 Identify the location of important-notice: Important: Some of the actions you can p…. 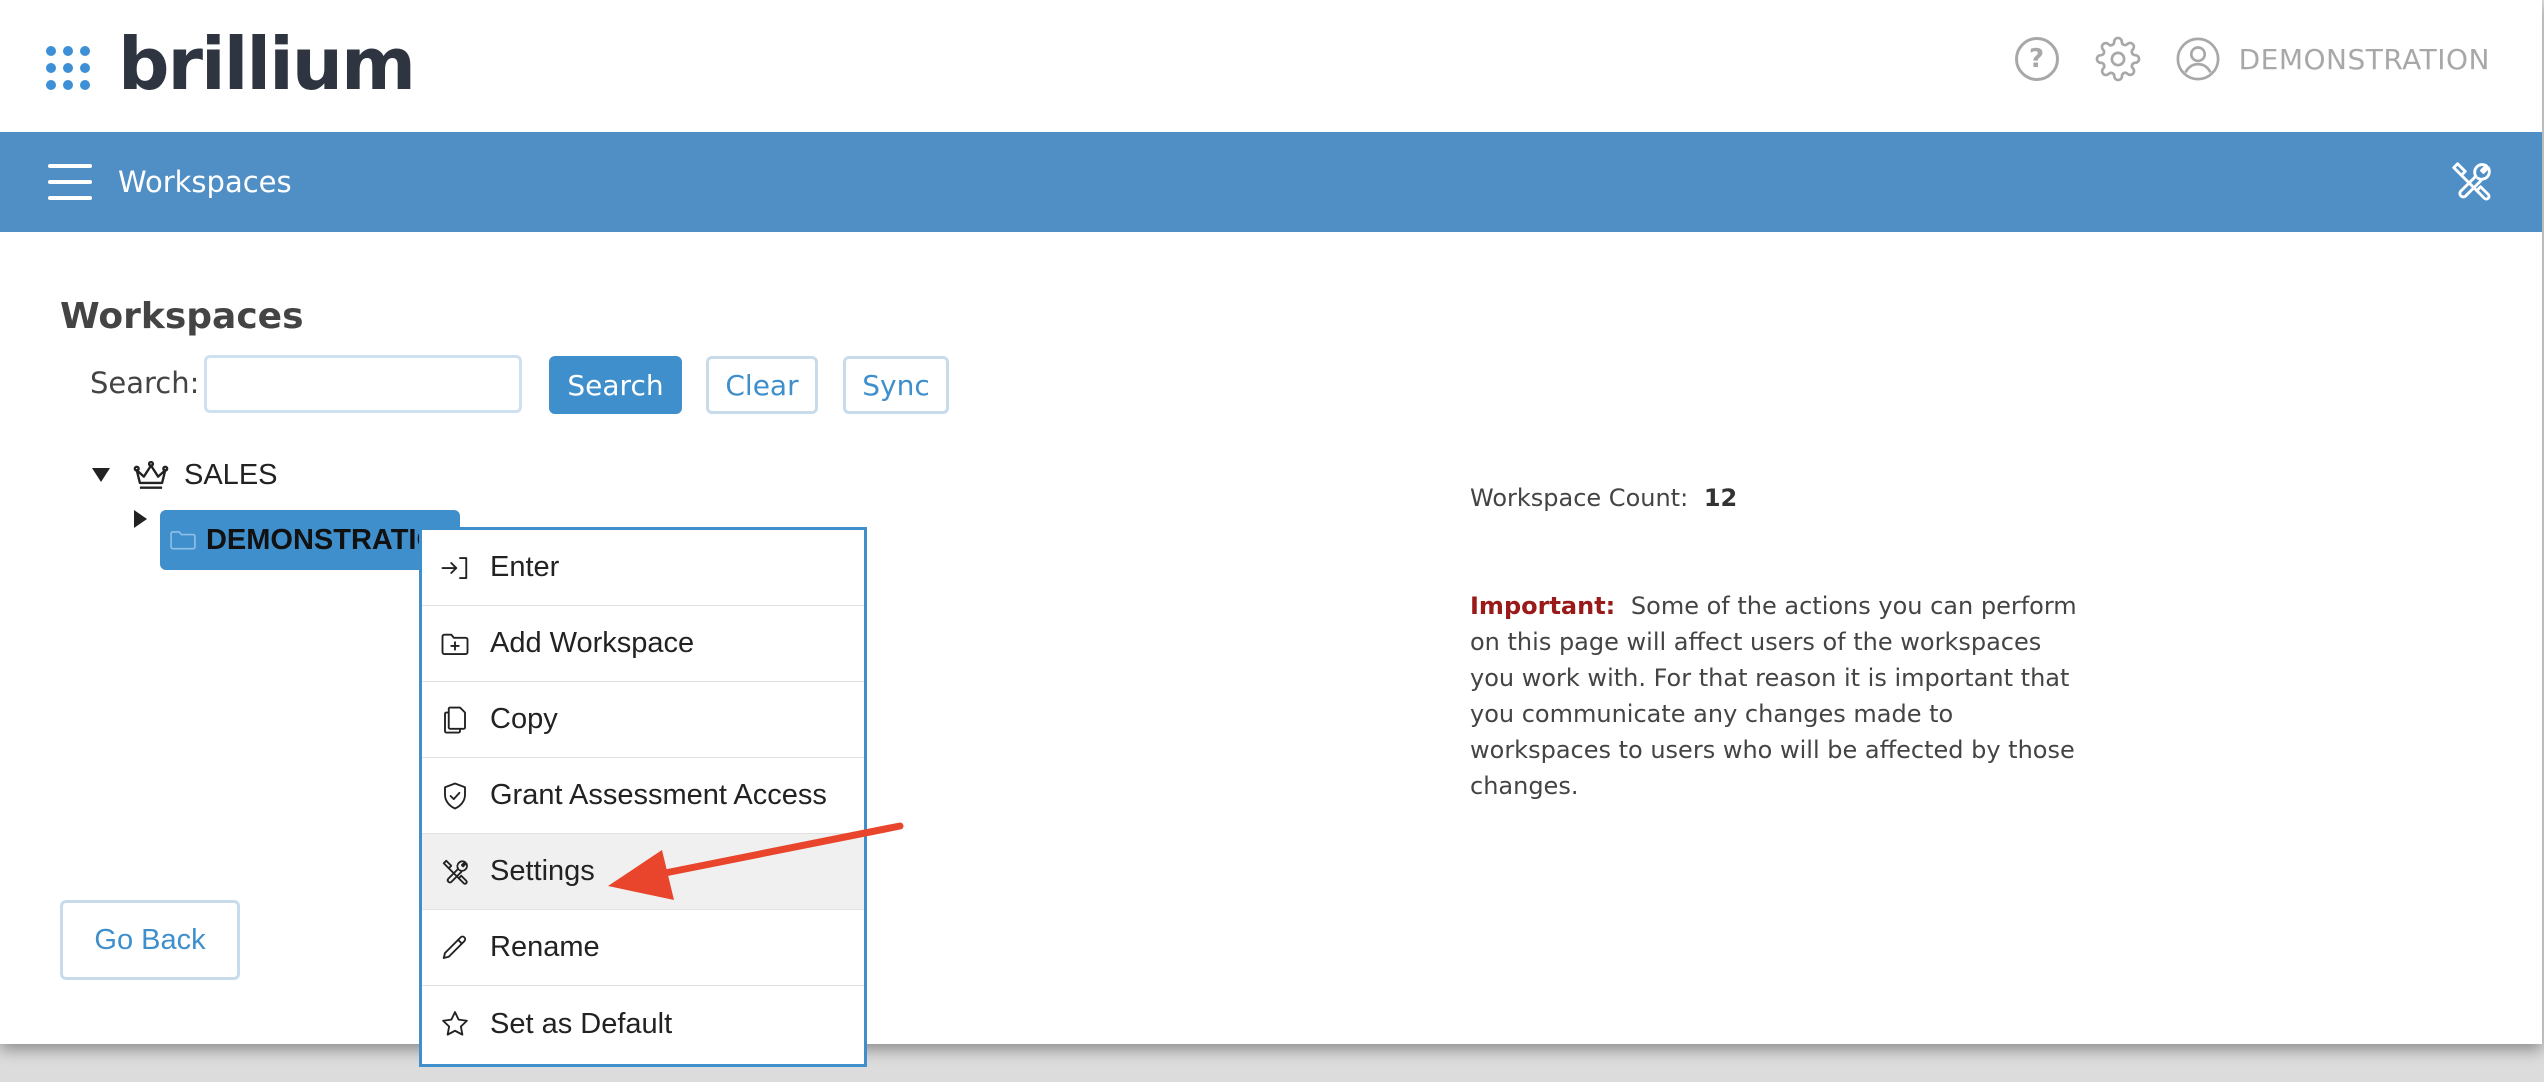
(1780, 696).